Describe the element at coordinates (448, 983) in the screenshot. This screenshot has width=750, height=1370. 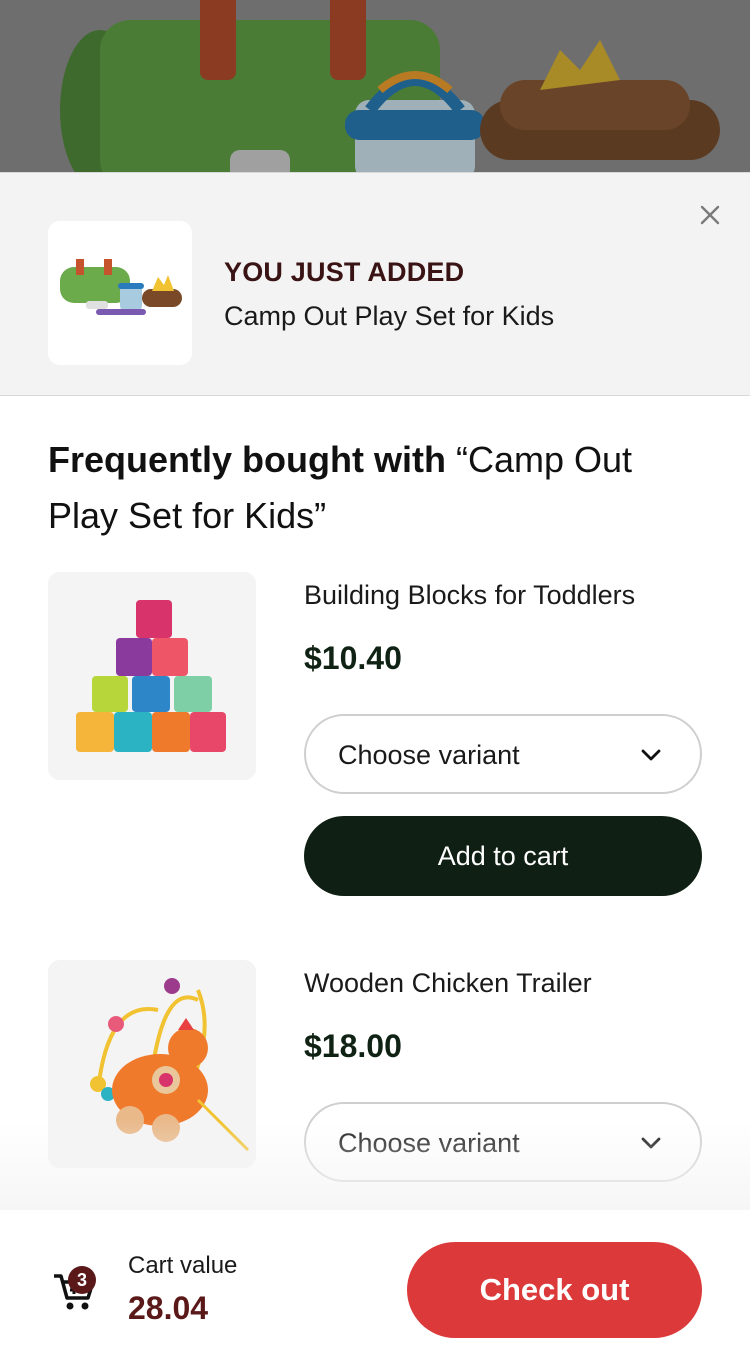
I see `product-name: Wooden Chicken Trailer` at that location.